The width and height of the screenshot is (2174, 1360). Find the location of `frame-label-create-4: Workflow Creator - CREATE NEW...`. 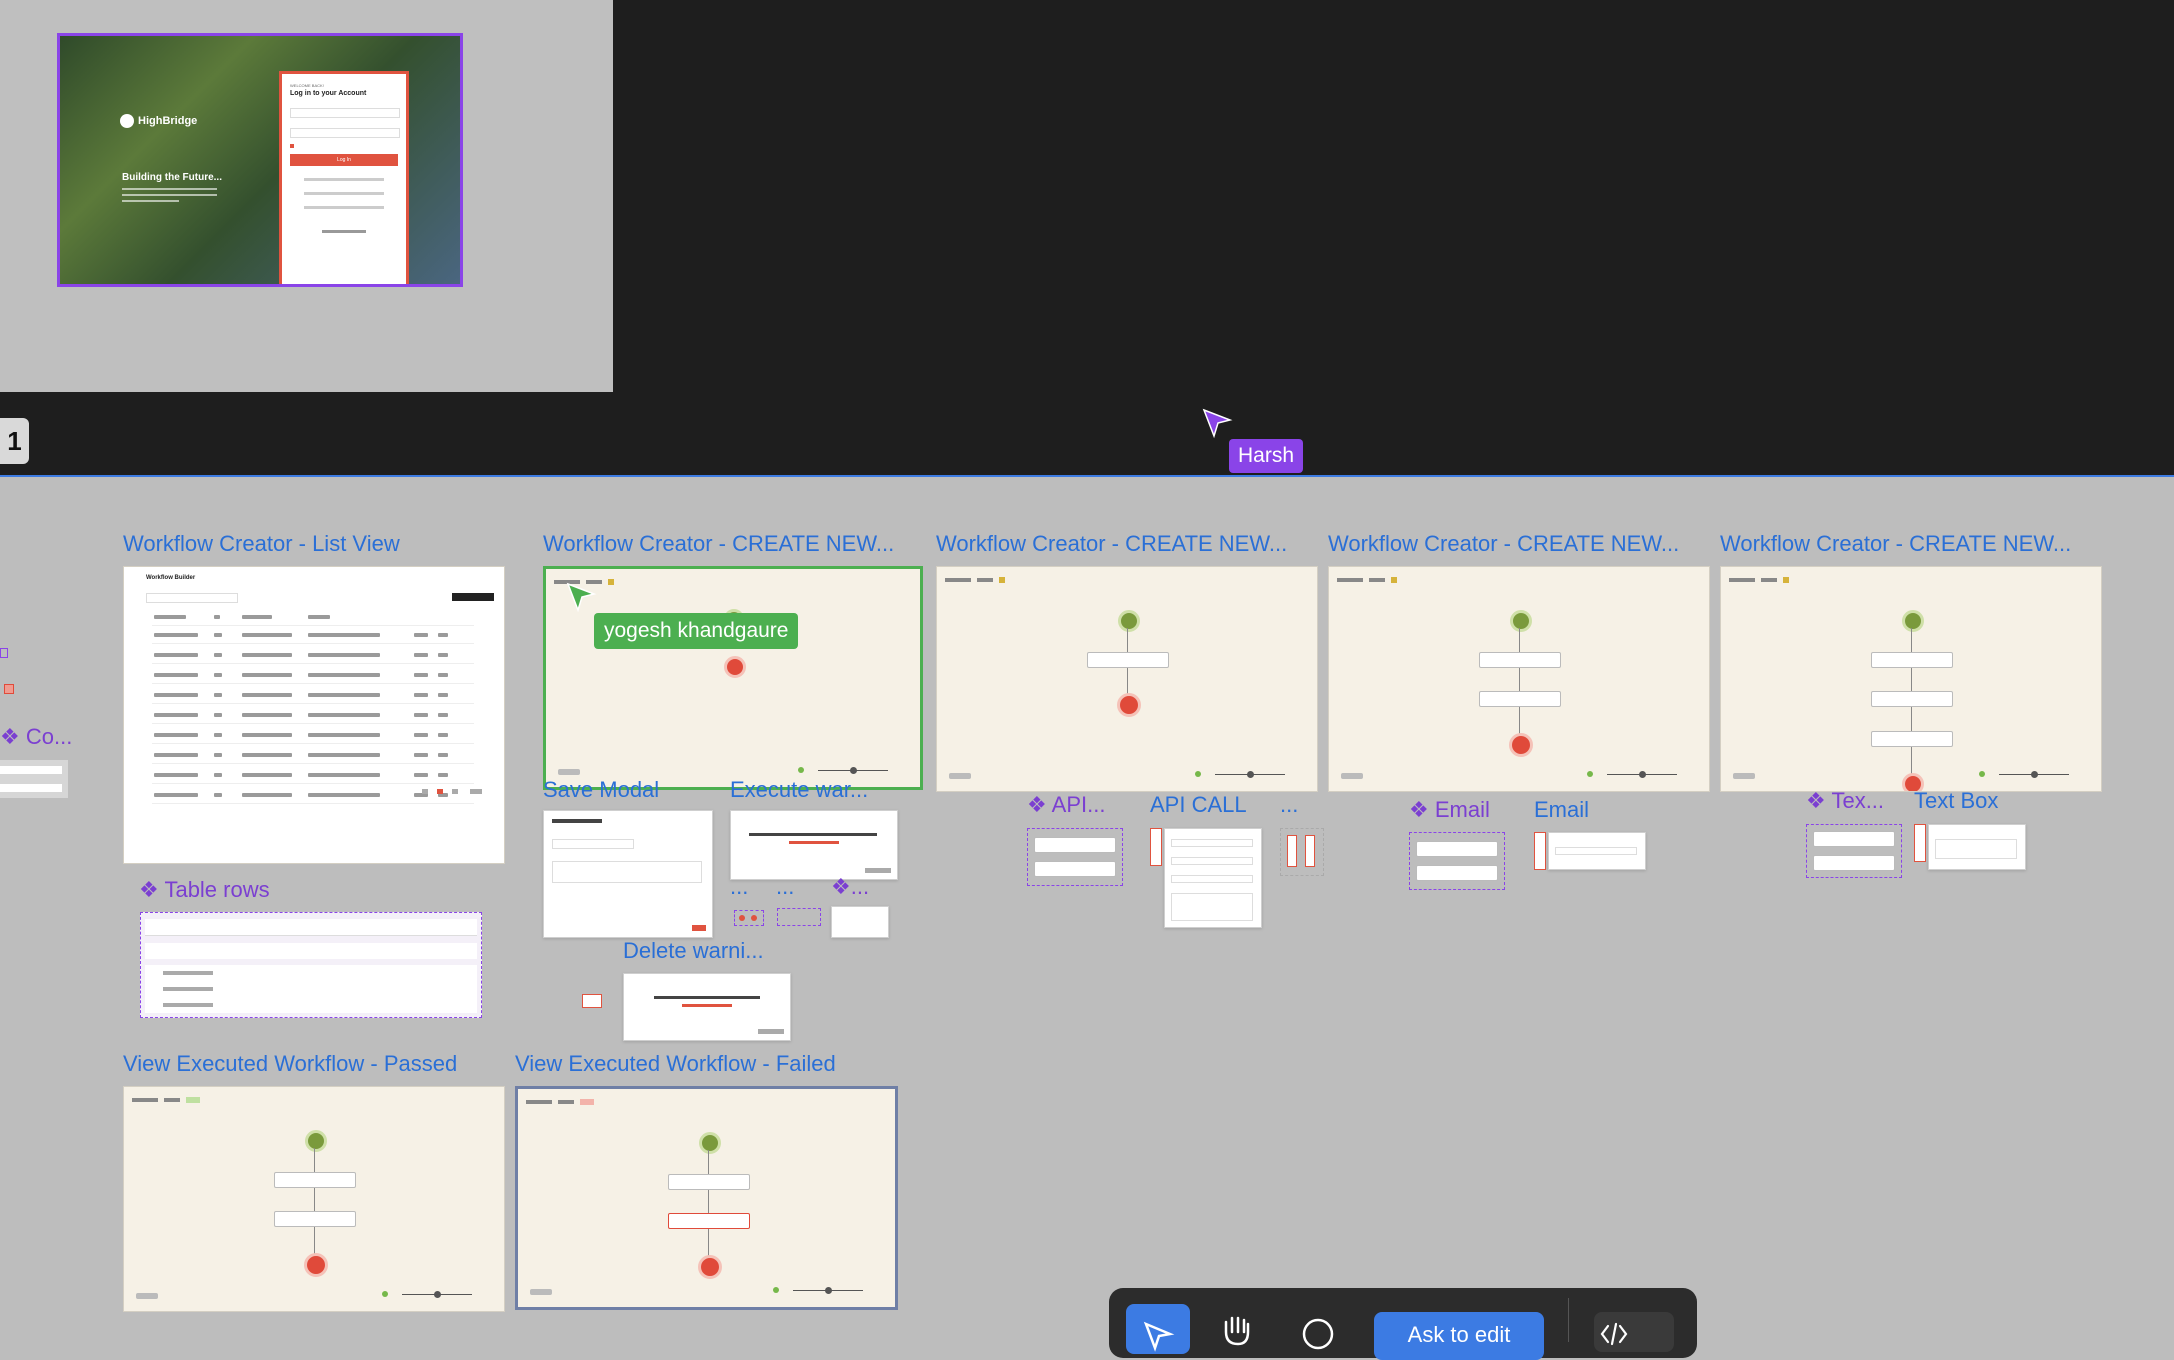

frame-label-create-4: Workflow Creator - CREATE NEW... is located at coordinates (1895, 544).